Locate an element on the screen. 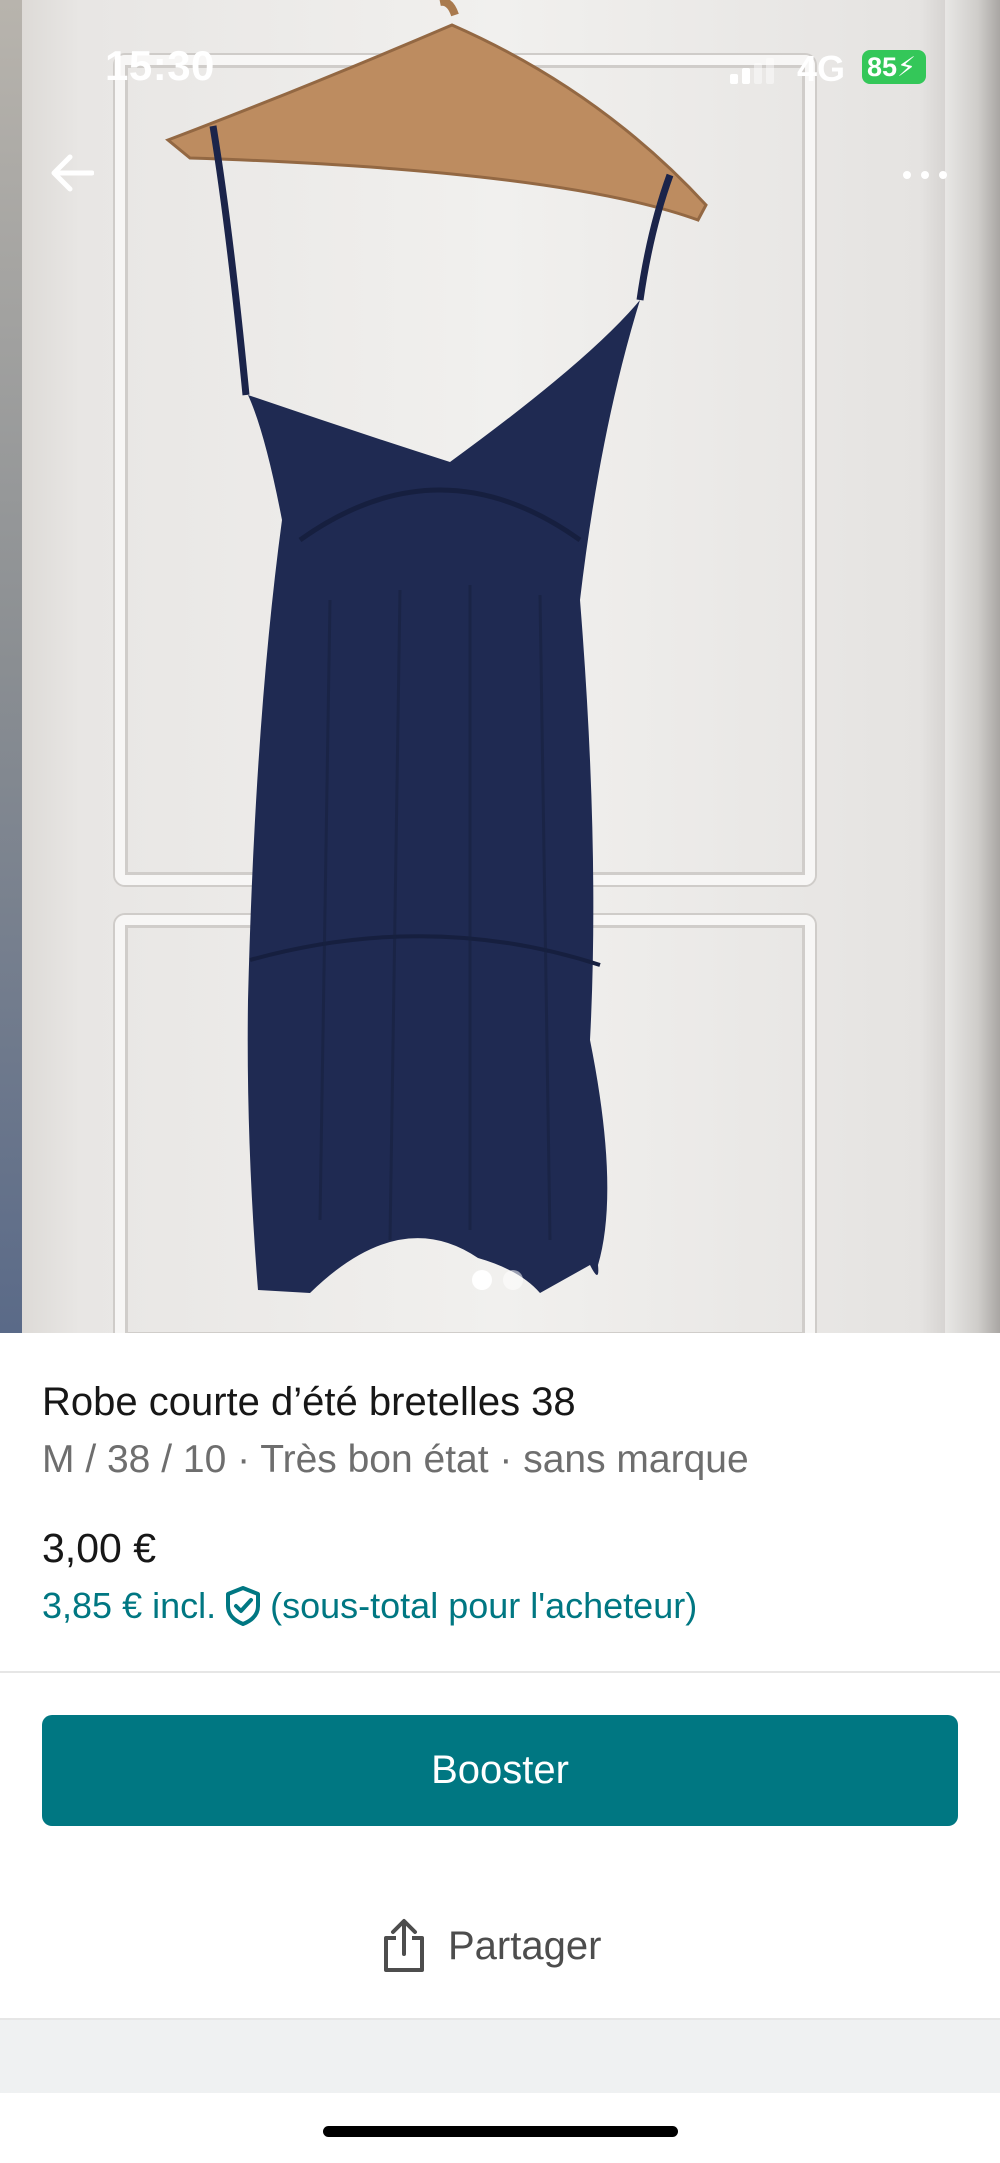 This screenshot has height=2163, width=1000. status-bar: 15:30 4G 85⚡ is located at coordinates (500, 65).